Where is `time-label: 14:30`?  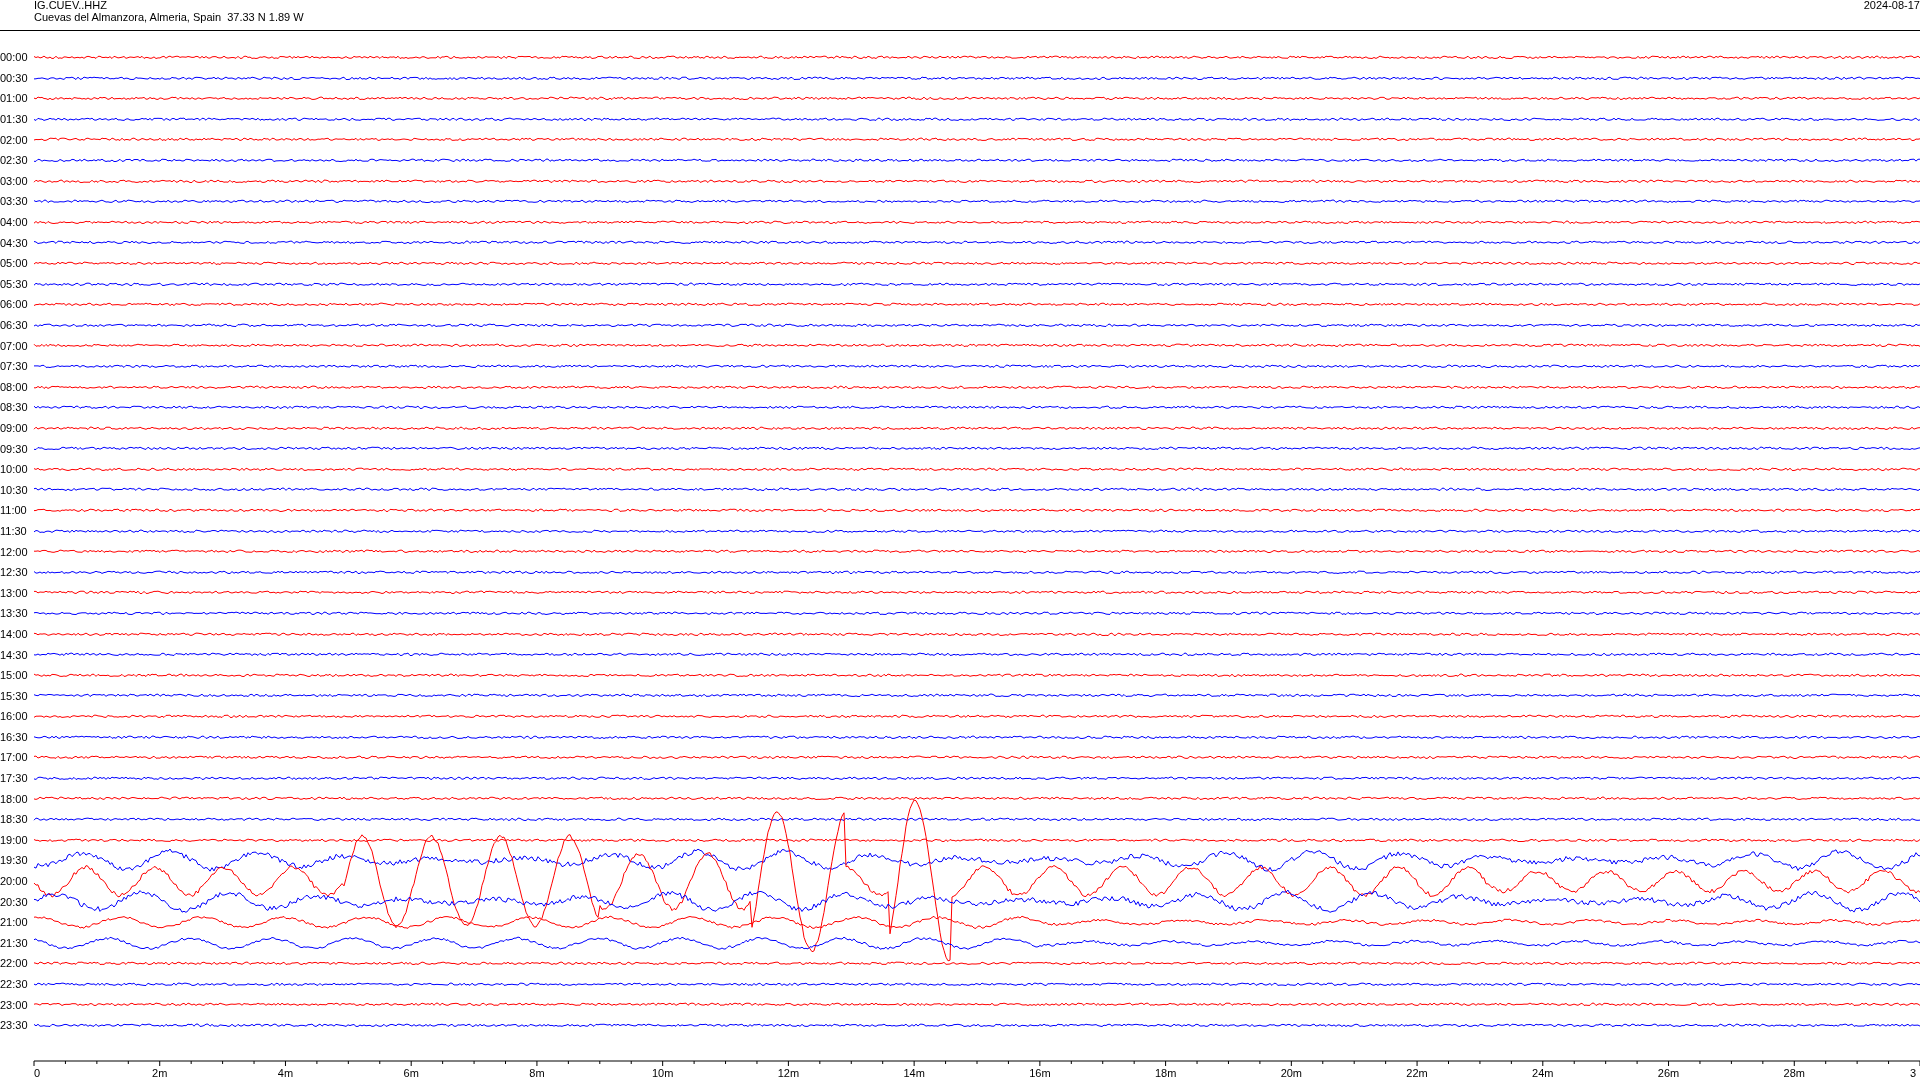
time-label: 14:30 is located at coordinates (14, 654).